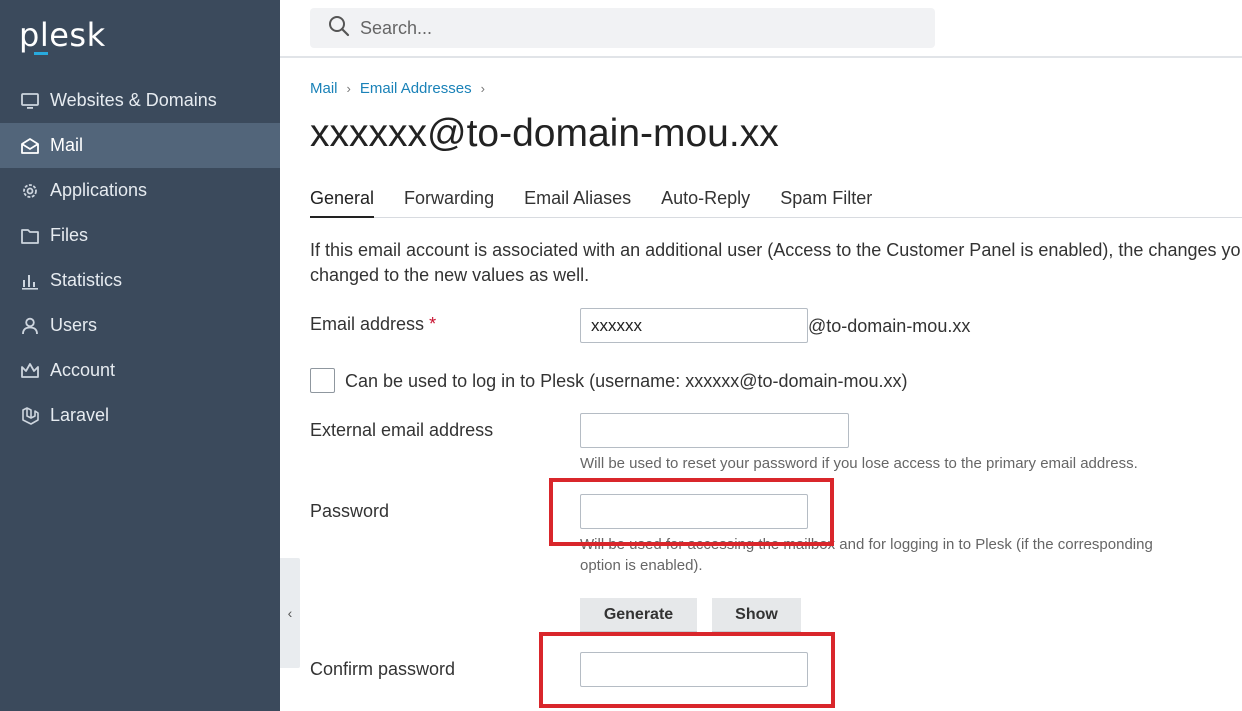 Image resolution: width=1242 pixels, height=711 pixels. Describe the element at coordinates (86, 280) in the screenshot. I see `sidebar-item-label: Statistics` at that location.